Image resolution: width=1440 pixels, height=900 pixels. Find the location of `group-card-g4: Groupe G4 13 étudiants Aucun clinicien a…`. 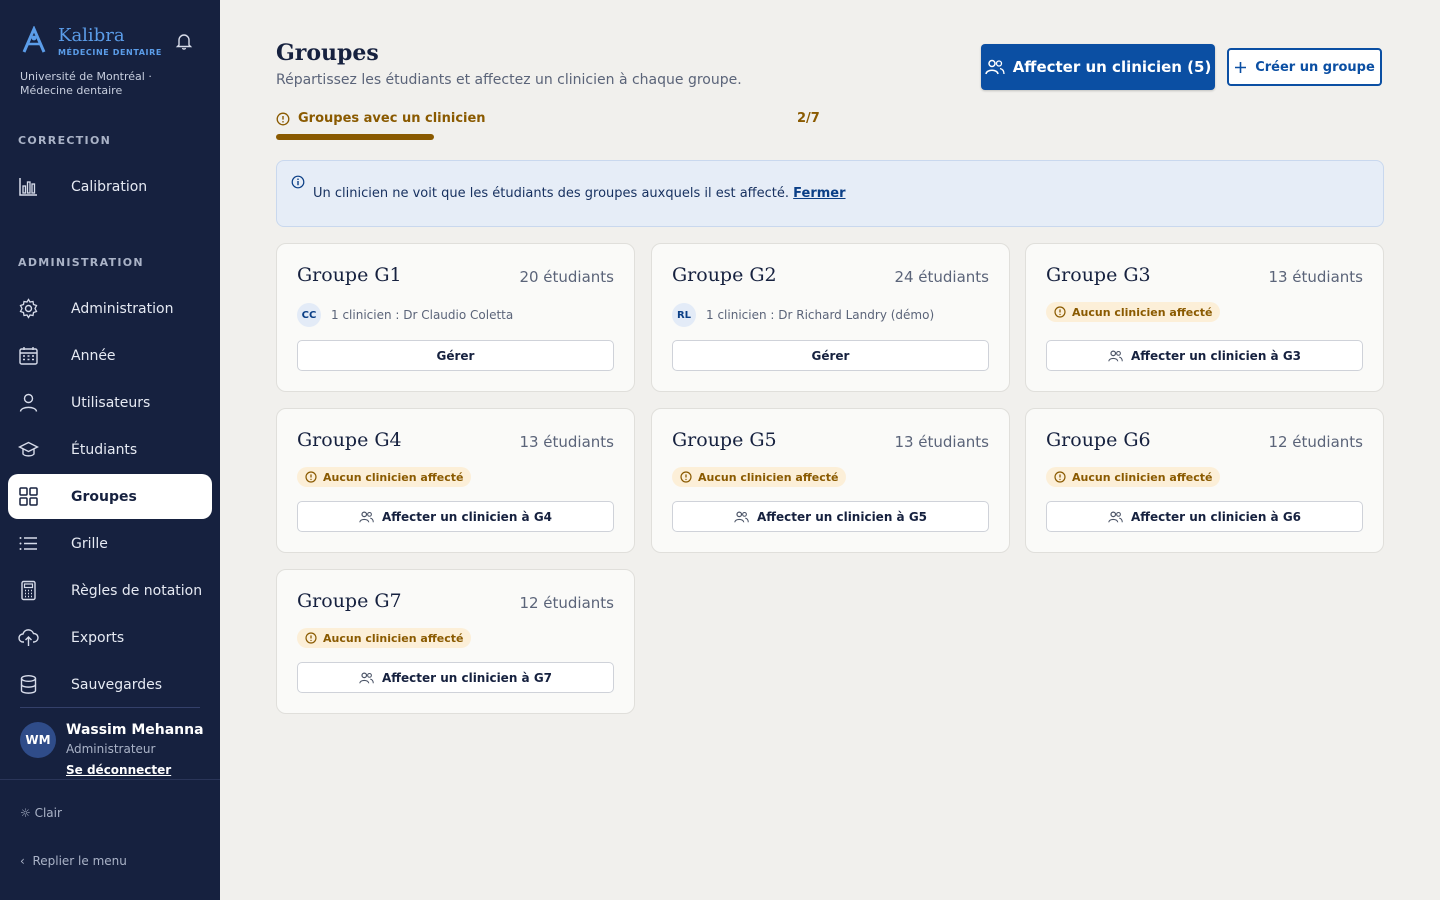

group-card-g4: Groupe G4 13 étudiants Aucun clinicien a… is located at coordinates (455, 480).